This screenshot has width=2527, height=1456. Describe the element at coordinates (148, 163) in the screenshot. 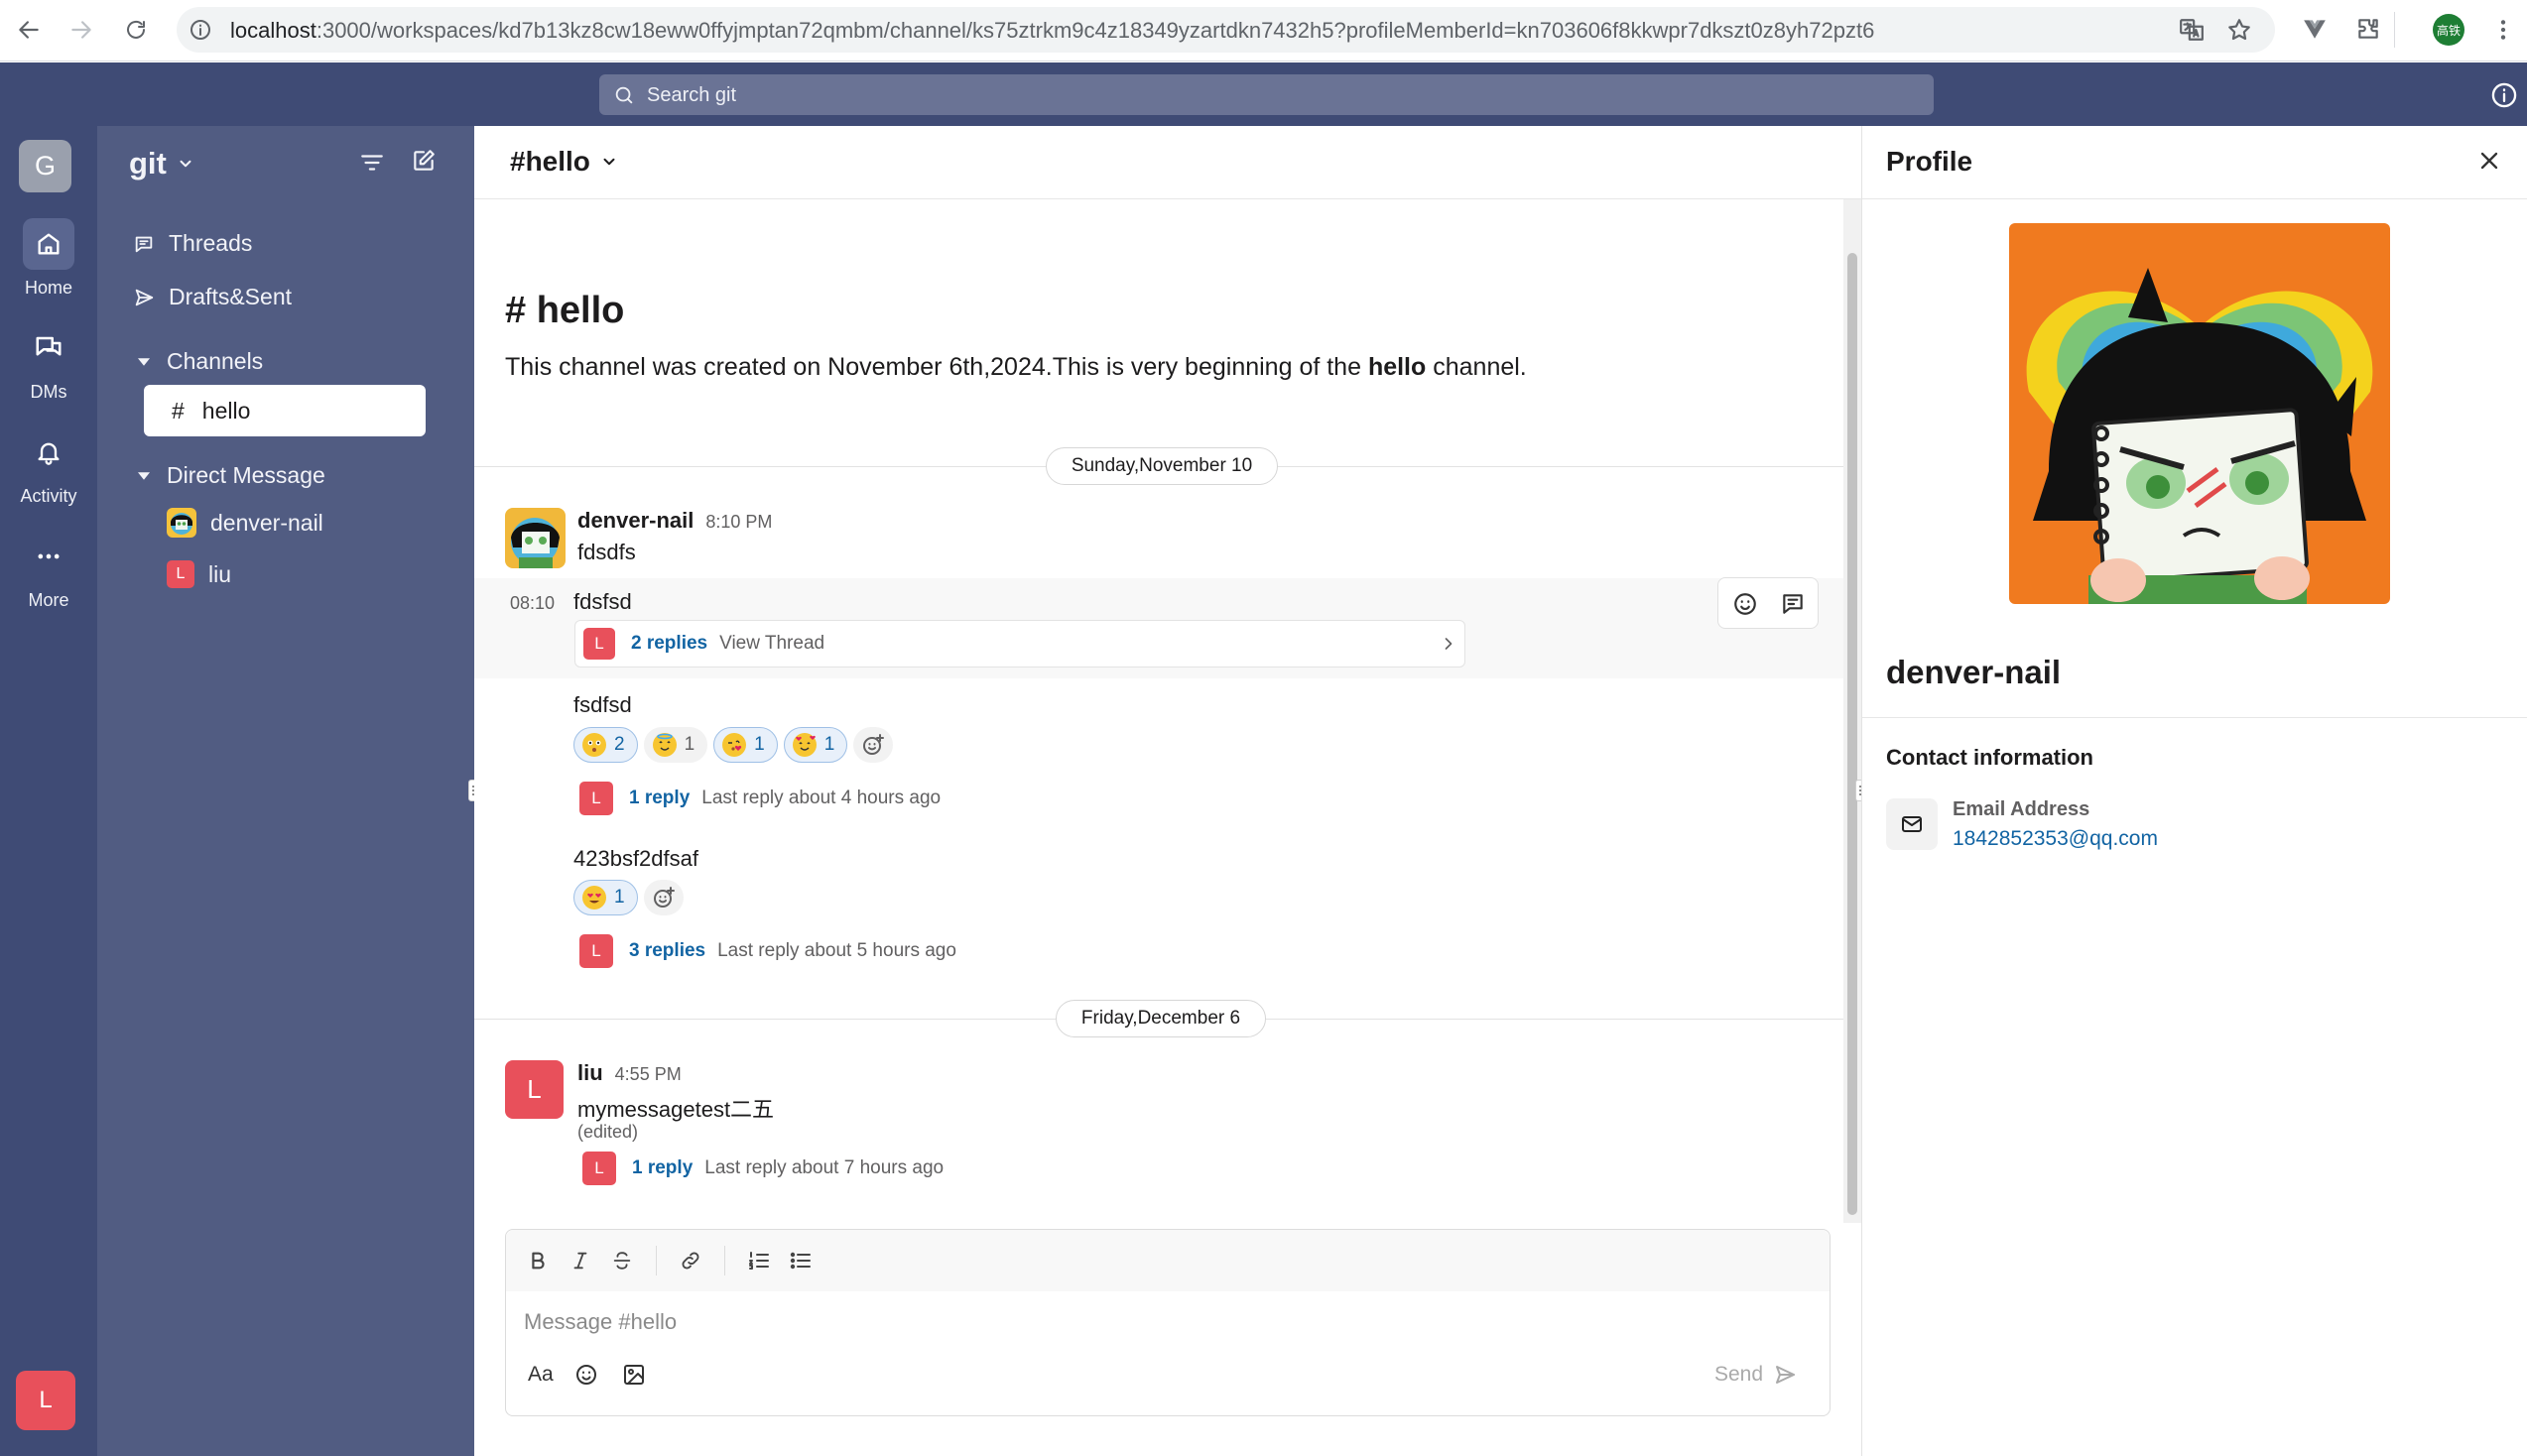

I see `workspace-name: git` at that location.